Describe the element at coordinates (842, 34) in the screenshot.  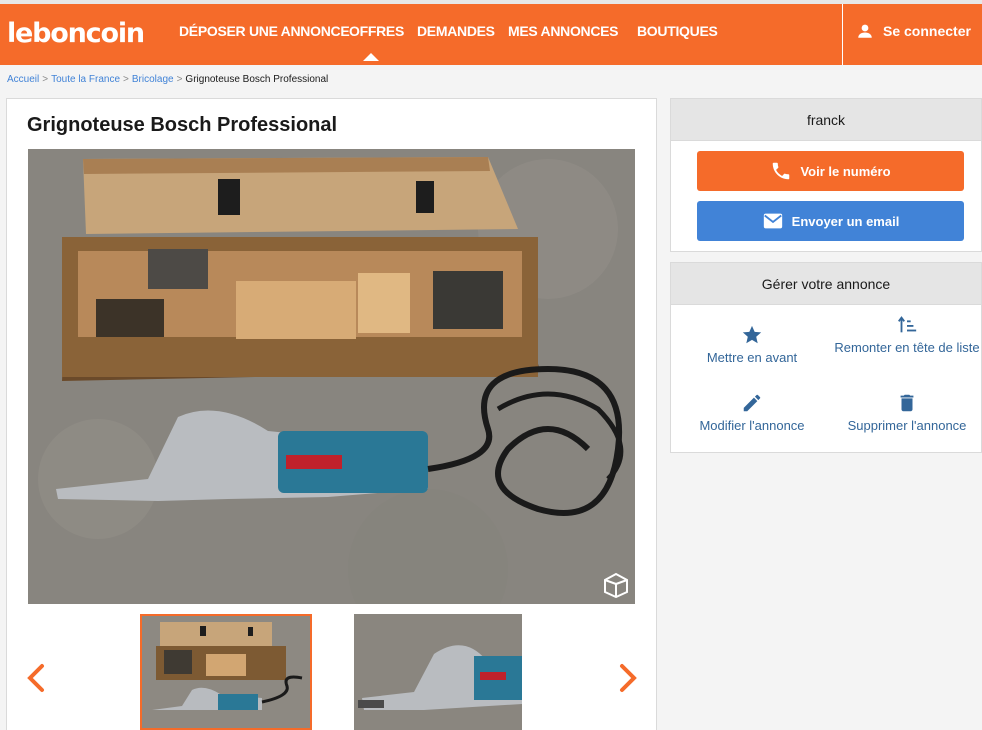
I see `header-divider` at that location.